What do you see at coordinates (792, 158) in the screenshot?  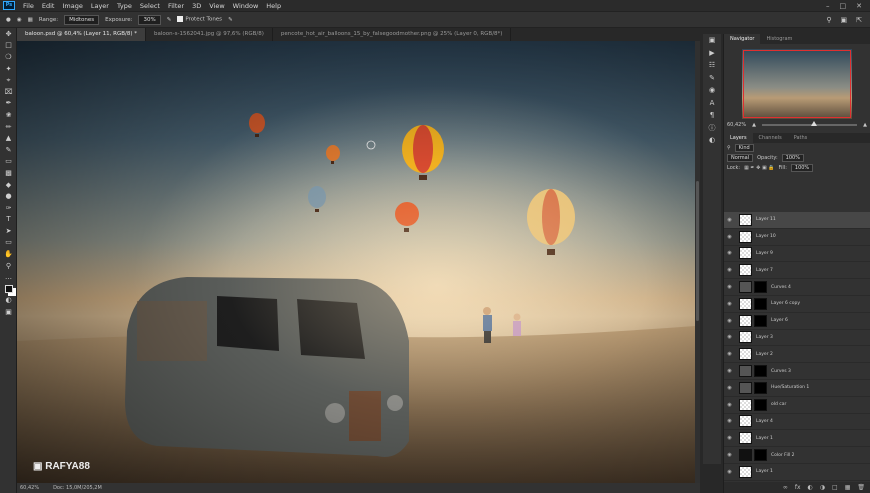 I see `opacity-input: 100%` at bounding box center [792, 158].